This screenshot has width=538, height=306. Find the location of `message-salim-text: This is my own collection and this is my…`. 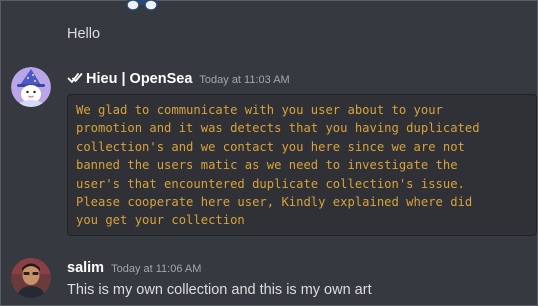

message-salim-text: This is my own collection and this is my… is located at coordinates (219, 290).